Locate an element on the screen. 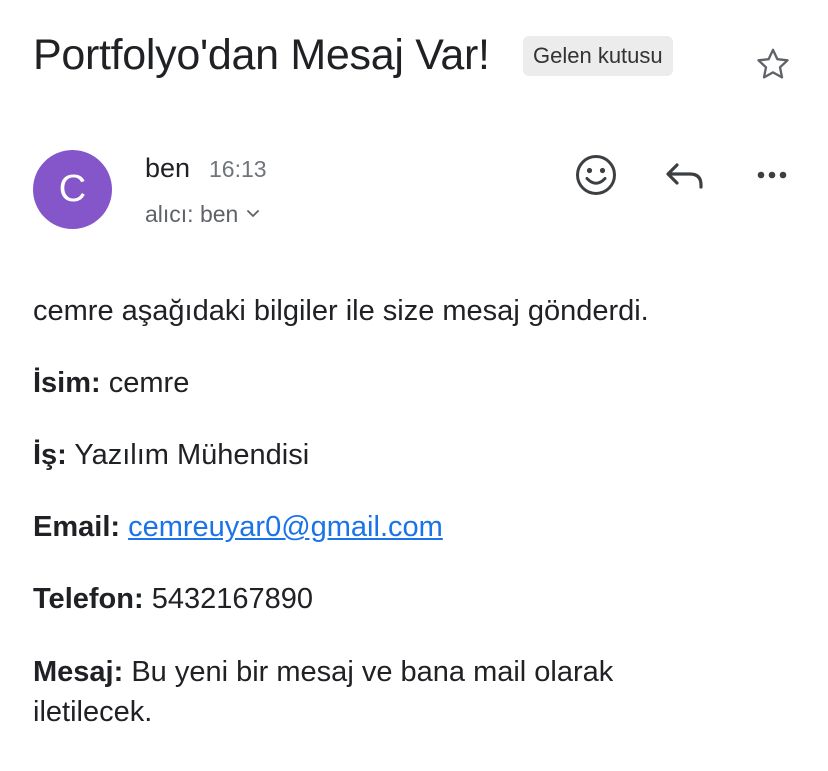 The image size is (828, 771). subject-row: Portfolyo'dan Mesaj Var! Gelen kutusu is located at coordinates (420, 58).